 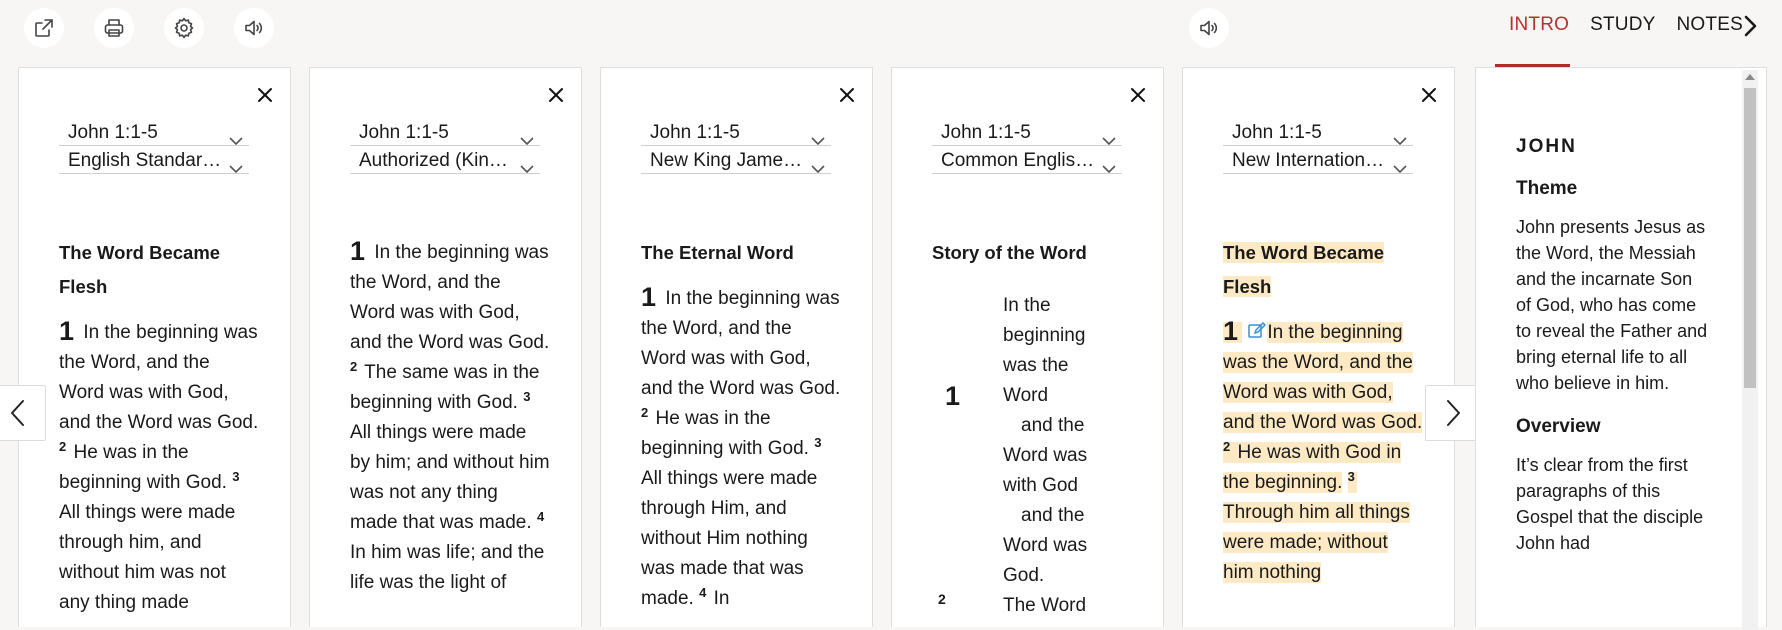 What do you see at coordinates (114, 28) in the screenshot?
I see `print-button` at bounding box center [114, 28].